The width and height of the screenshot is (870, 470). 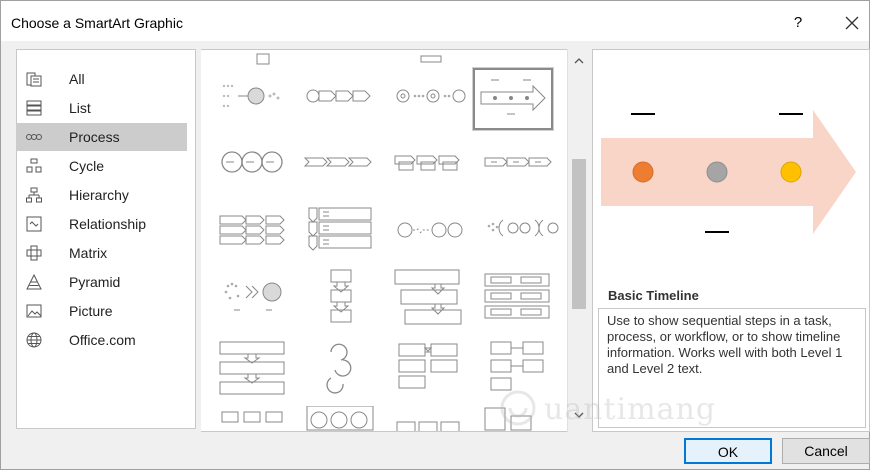 I want to click on matrix-icon, so click(x=34, y=253).